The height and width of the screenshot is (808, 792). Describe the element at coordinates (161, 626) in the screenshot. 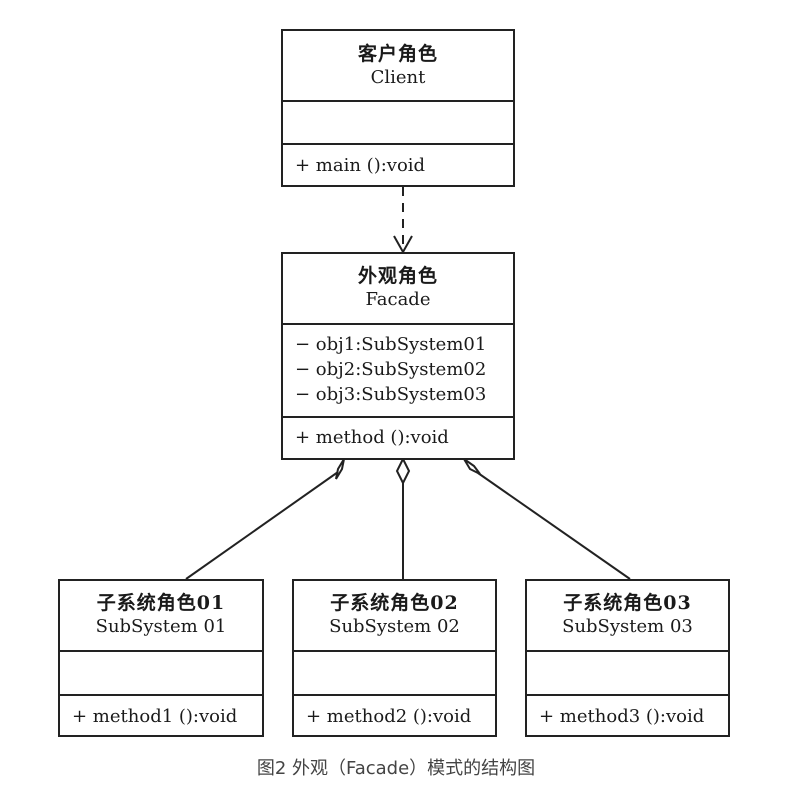

I see `subsystem01-en-name: SubSystem 01` at that location.